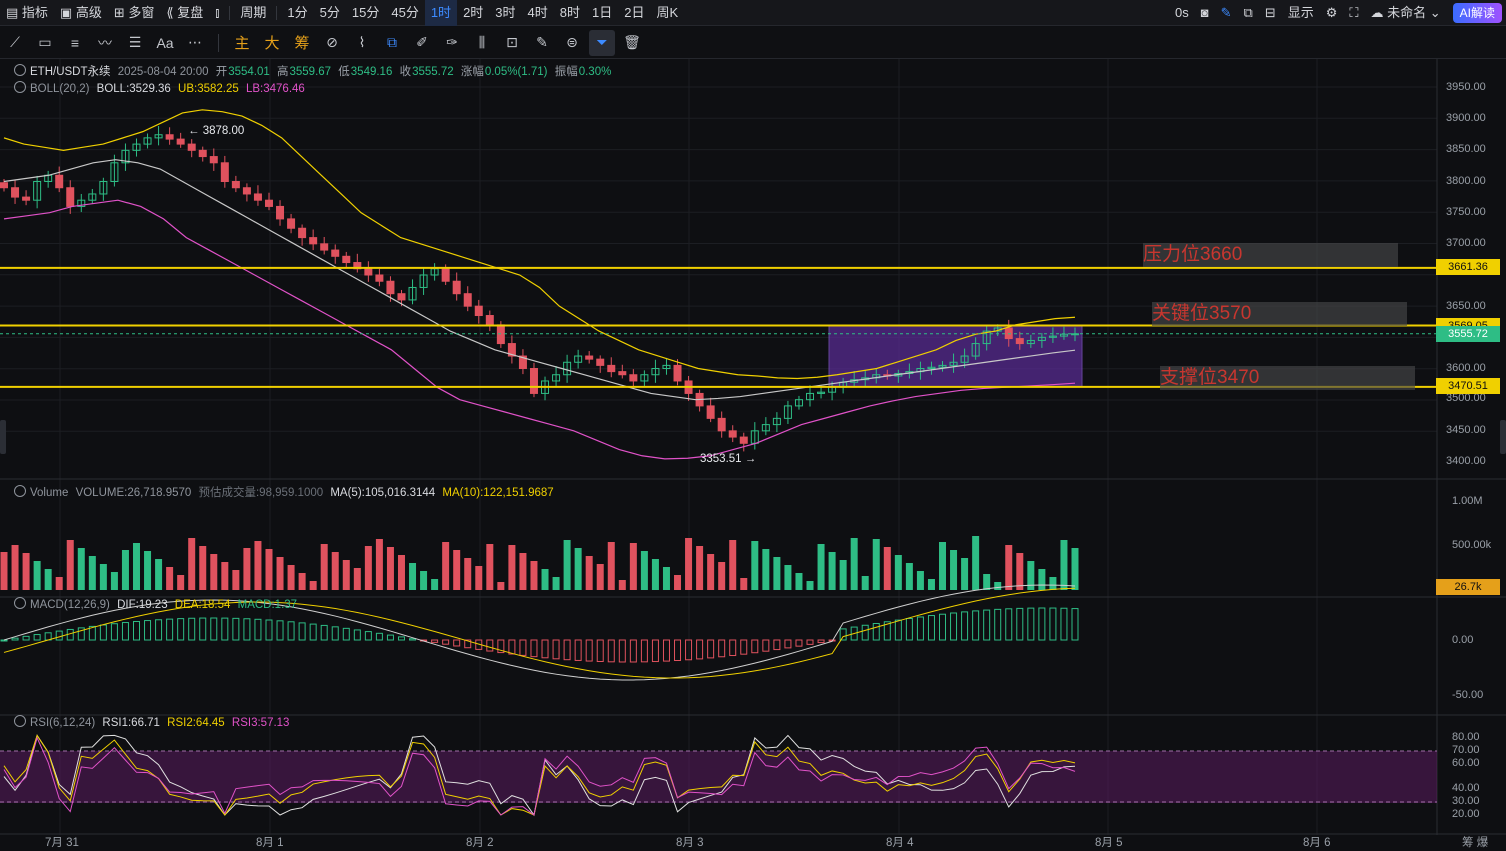 This screenshot has height=851, width=1506. What do you see at coordinates (441, 13) in the screenshot?
I see `interval-1时: 1时` at bounding box center [441, 13].